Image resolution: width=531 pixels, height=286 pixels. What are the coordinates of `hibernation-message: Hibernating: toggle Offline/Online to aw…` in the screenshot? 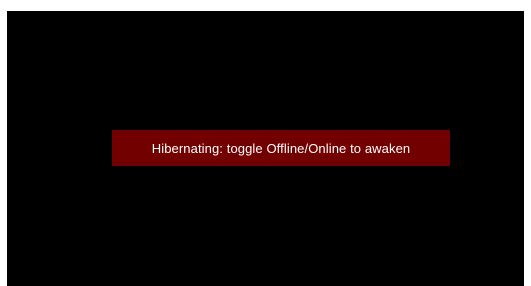 It's located at (281, 148).